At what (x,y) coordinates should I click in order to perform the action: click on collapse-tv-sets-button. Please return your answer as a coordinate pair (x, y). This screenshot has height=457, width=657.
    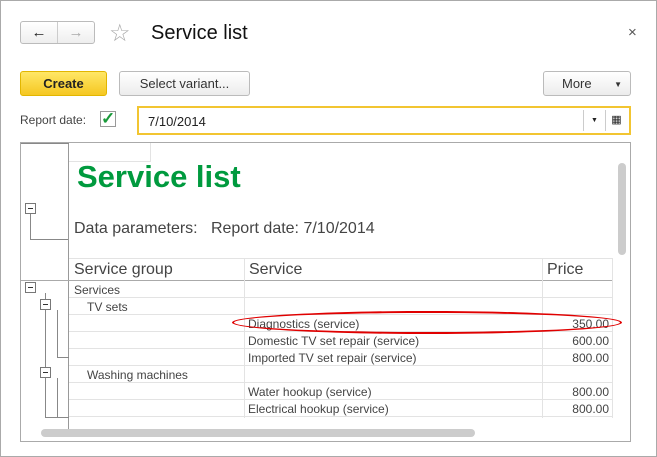
    Looking at the image, I should click on (45, 304).